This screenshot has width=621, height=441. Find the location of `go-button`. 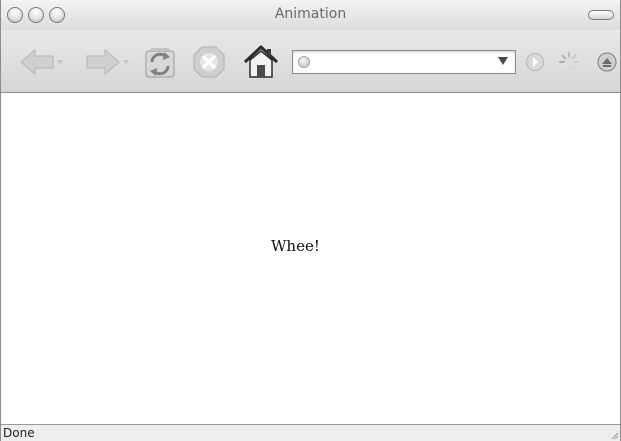

go-button is located at coordinates (535, 62).